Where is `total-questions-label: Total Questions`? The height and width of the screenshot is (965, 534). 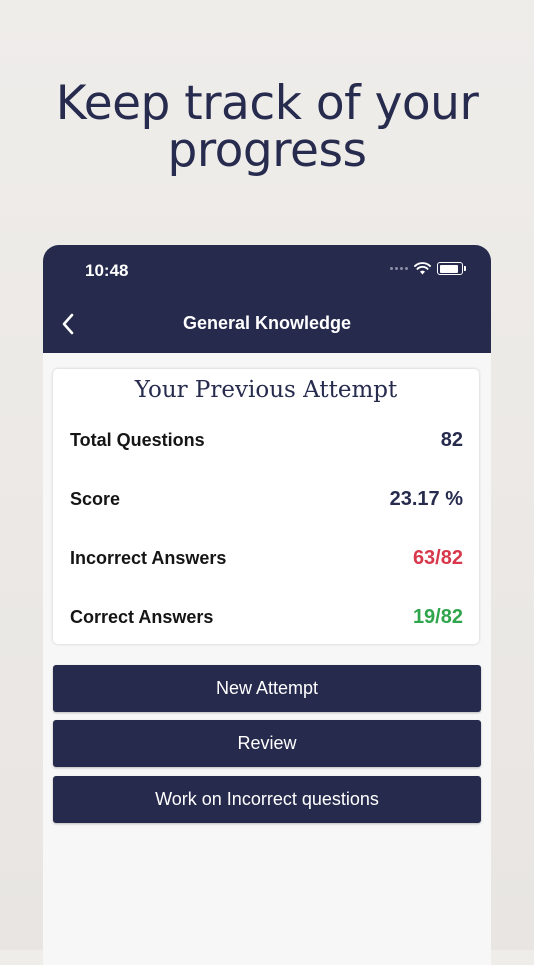
total-questions-label: Total Questions is located at coordinates (137, 439).